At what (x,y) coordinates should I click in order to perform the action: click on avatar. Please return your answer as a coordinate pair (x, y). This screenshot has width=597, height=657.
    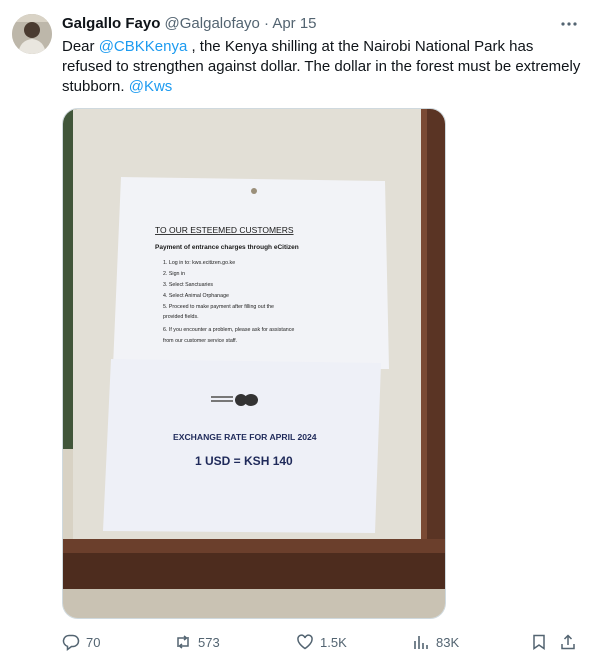
    Looking at the image, I should click on (32, 34).